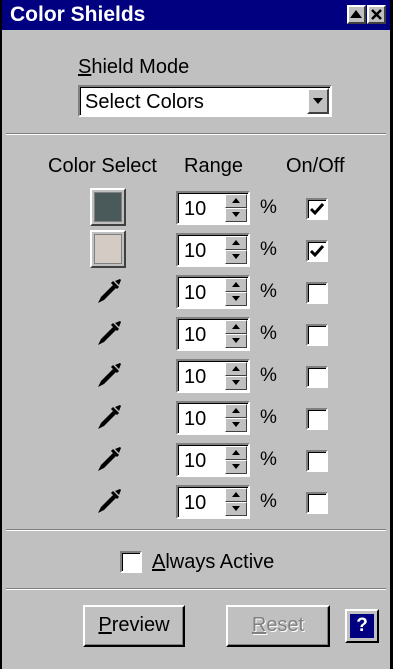  I want to click on reset-button: Reset, so click(278, 626).